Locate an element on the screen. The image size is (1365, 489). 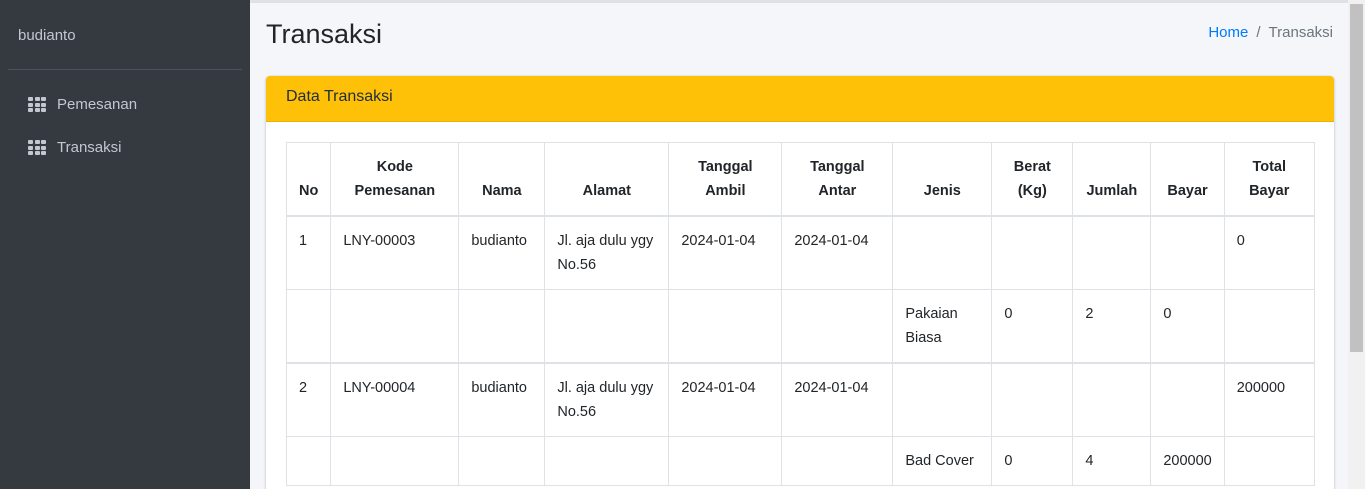
cell-jenis: Pakaian Biasa is located at coordinates (942, 326).